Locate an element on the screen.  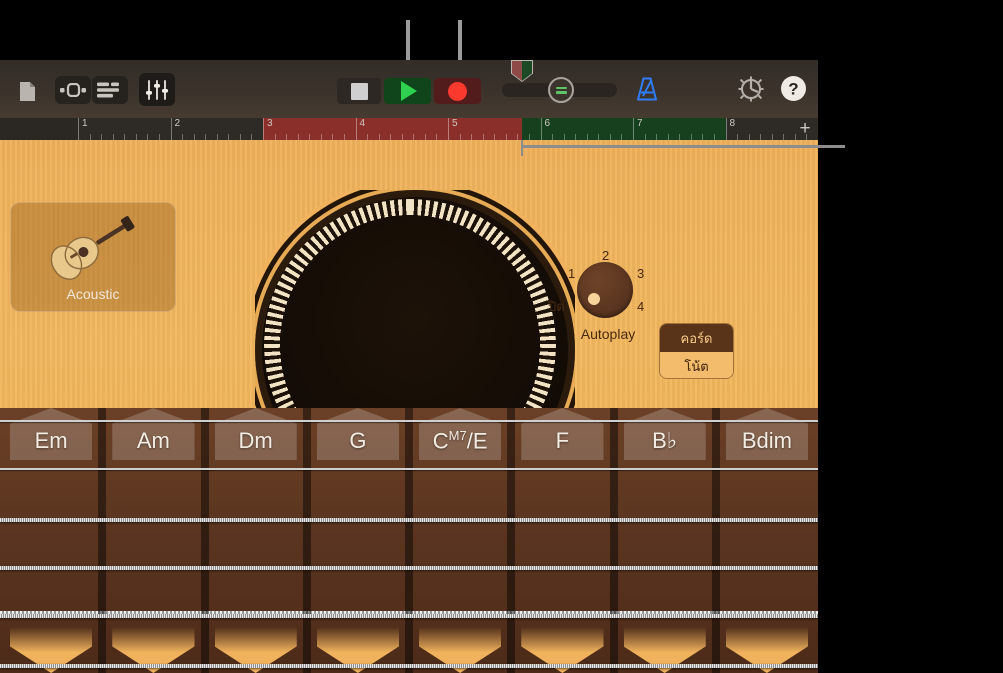
string-3-g is located at coordinates (409, 520).